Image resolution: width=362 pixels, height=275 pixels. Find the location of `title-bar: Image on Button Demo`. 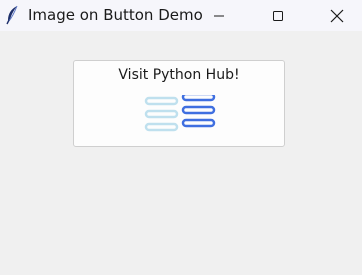

title-bar: Image on Button Demo is located at coordinates (181, 15).